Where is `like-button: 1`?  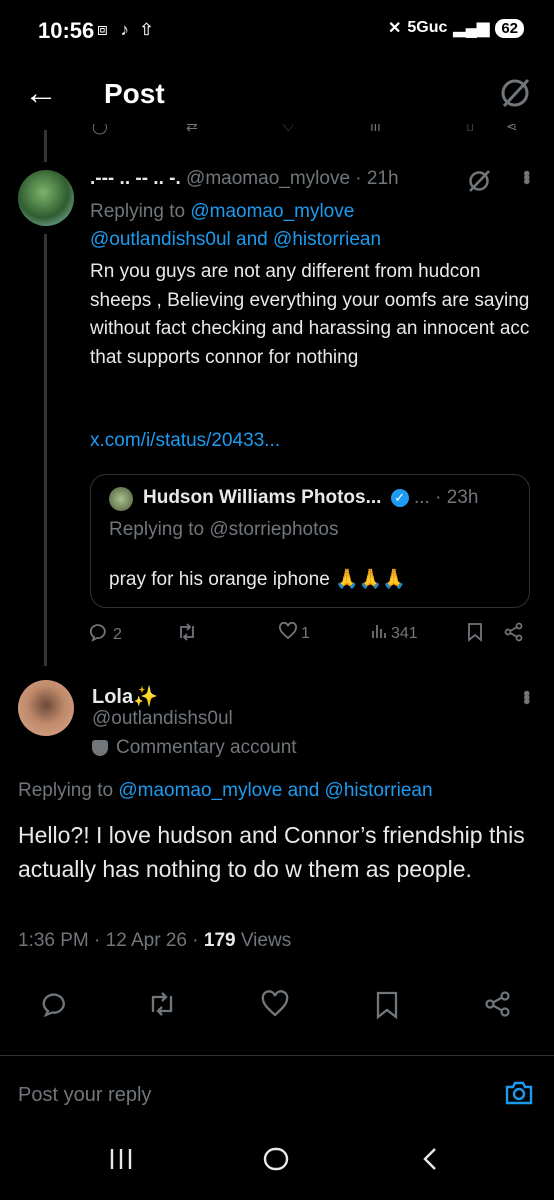
like-button: 1 is located at coordinates (294, 633).